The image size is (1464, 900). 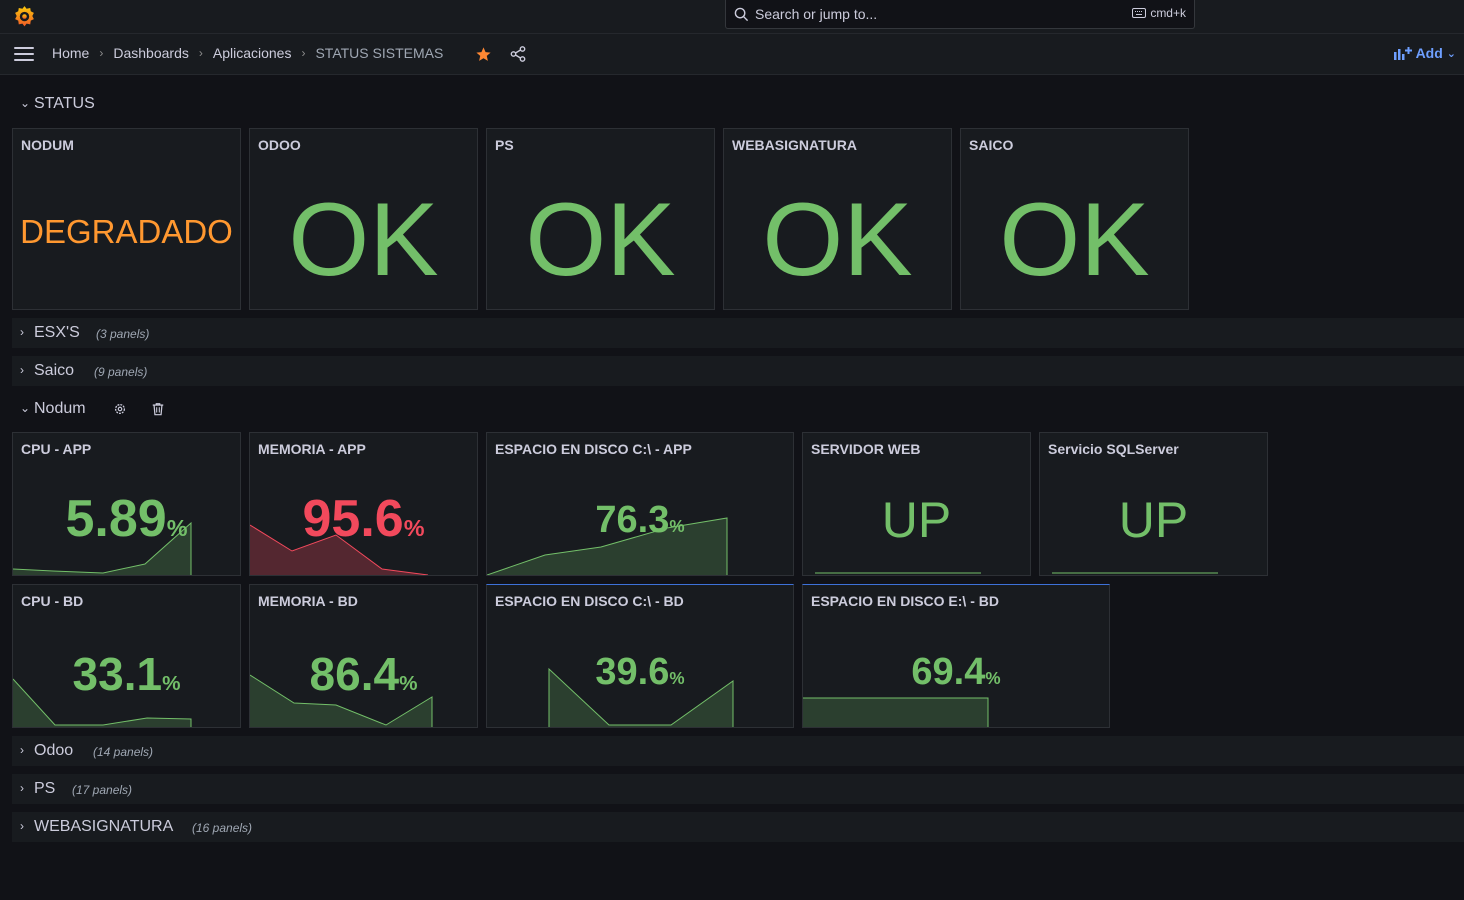 I want to click on stat-value: 86.4%, so click(x=363, y=674).